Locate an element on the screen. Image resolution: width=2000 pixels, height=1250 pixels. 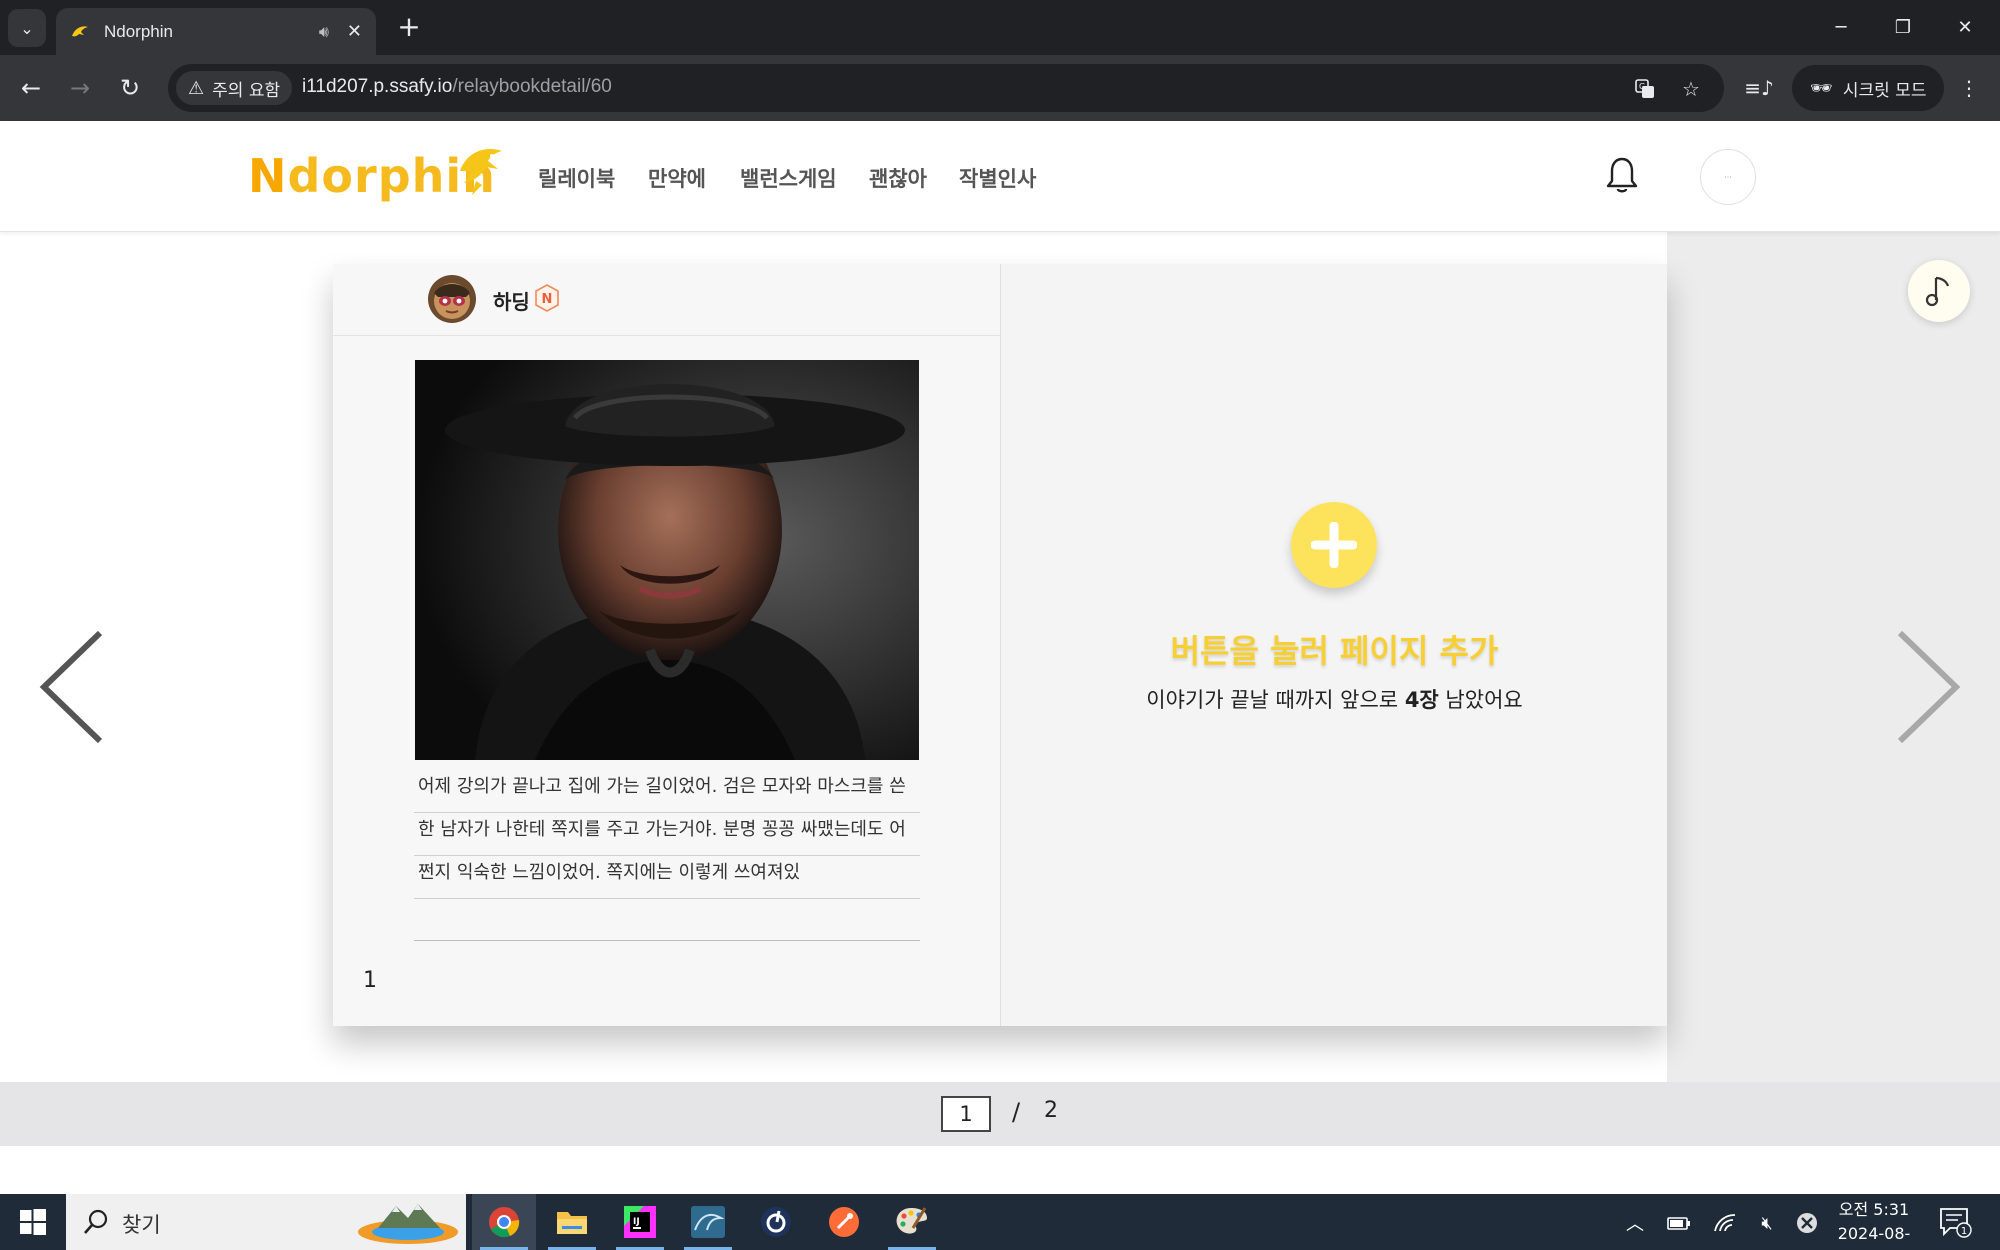
author-avatar is located at coordinates (452, 299).